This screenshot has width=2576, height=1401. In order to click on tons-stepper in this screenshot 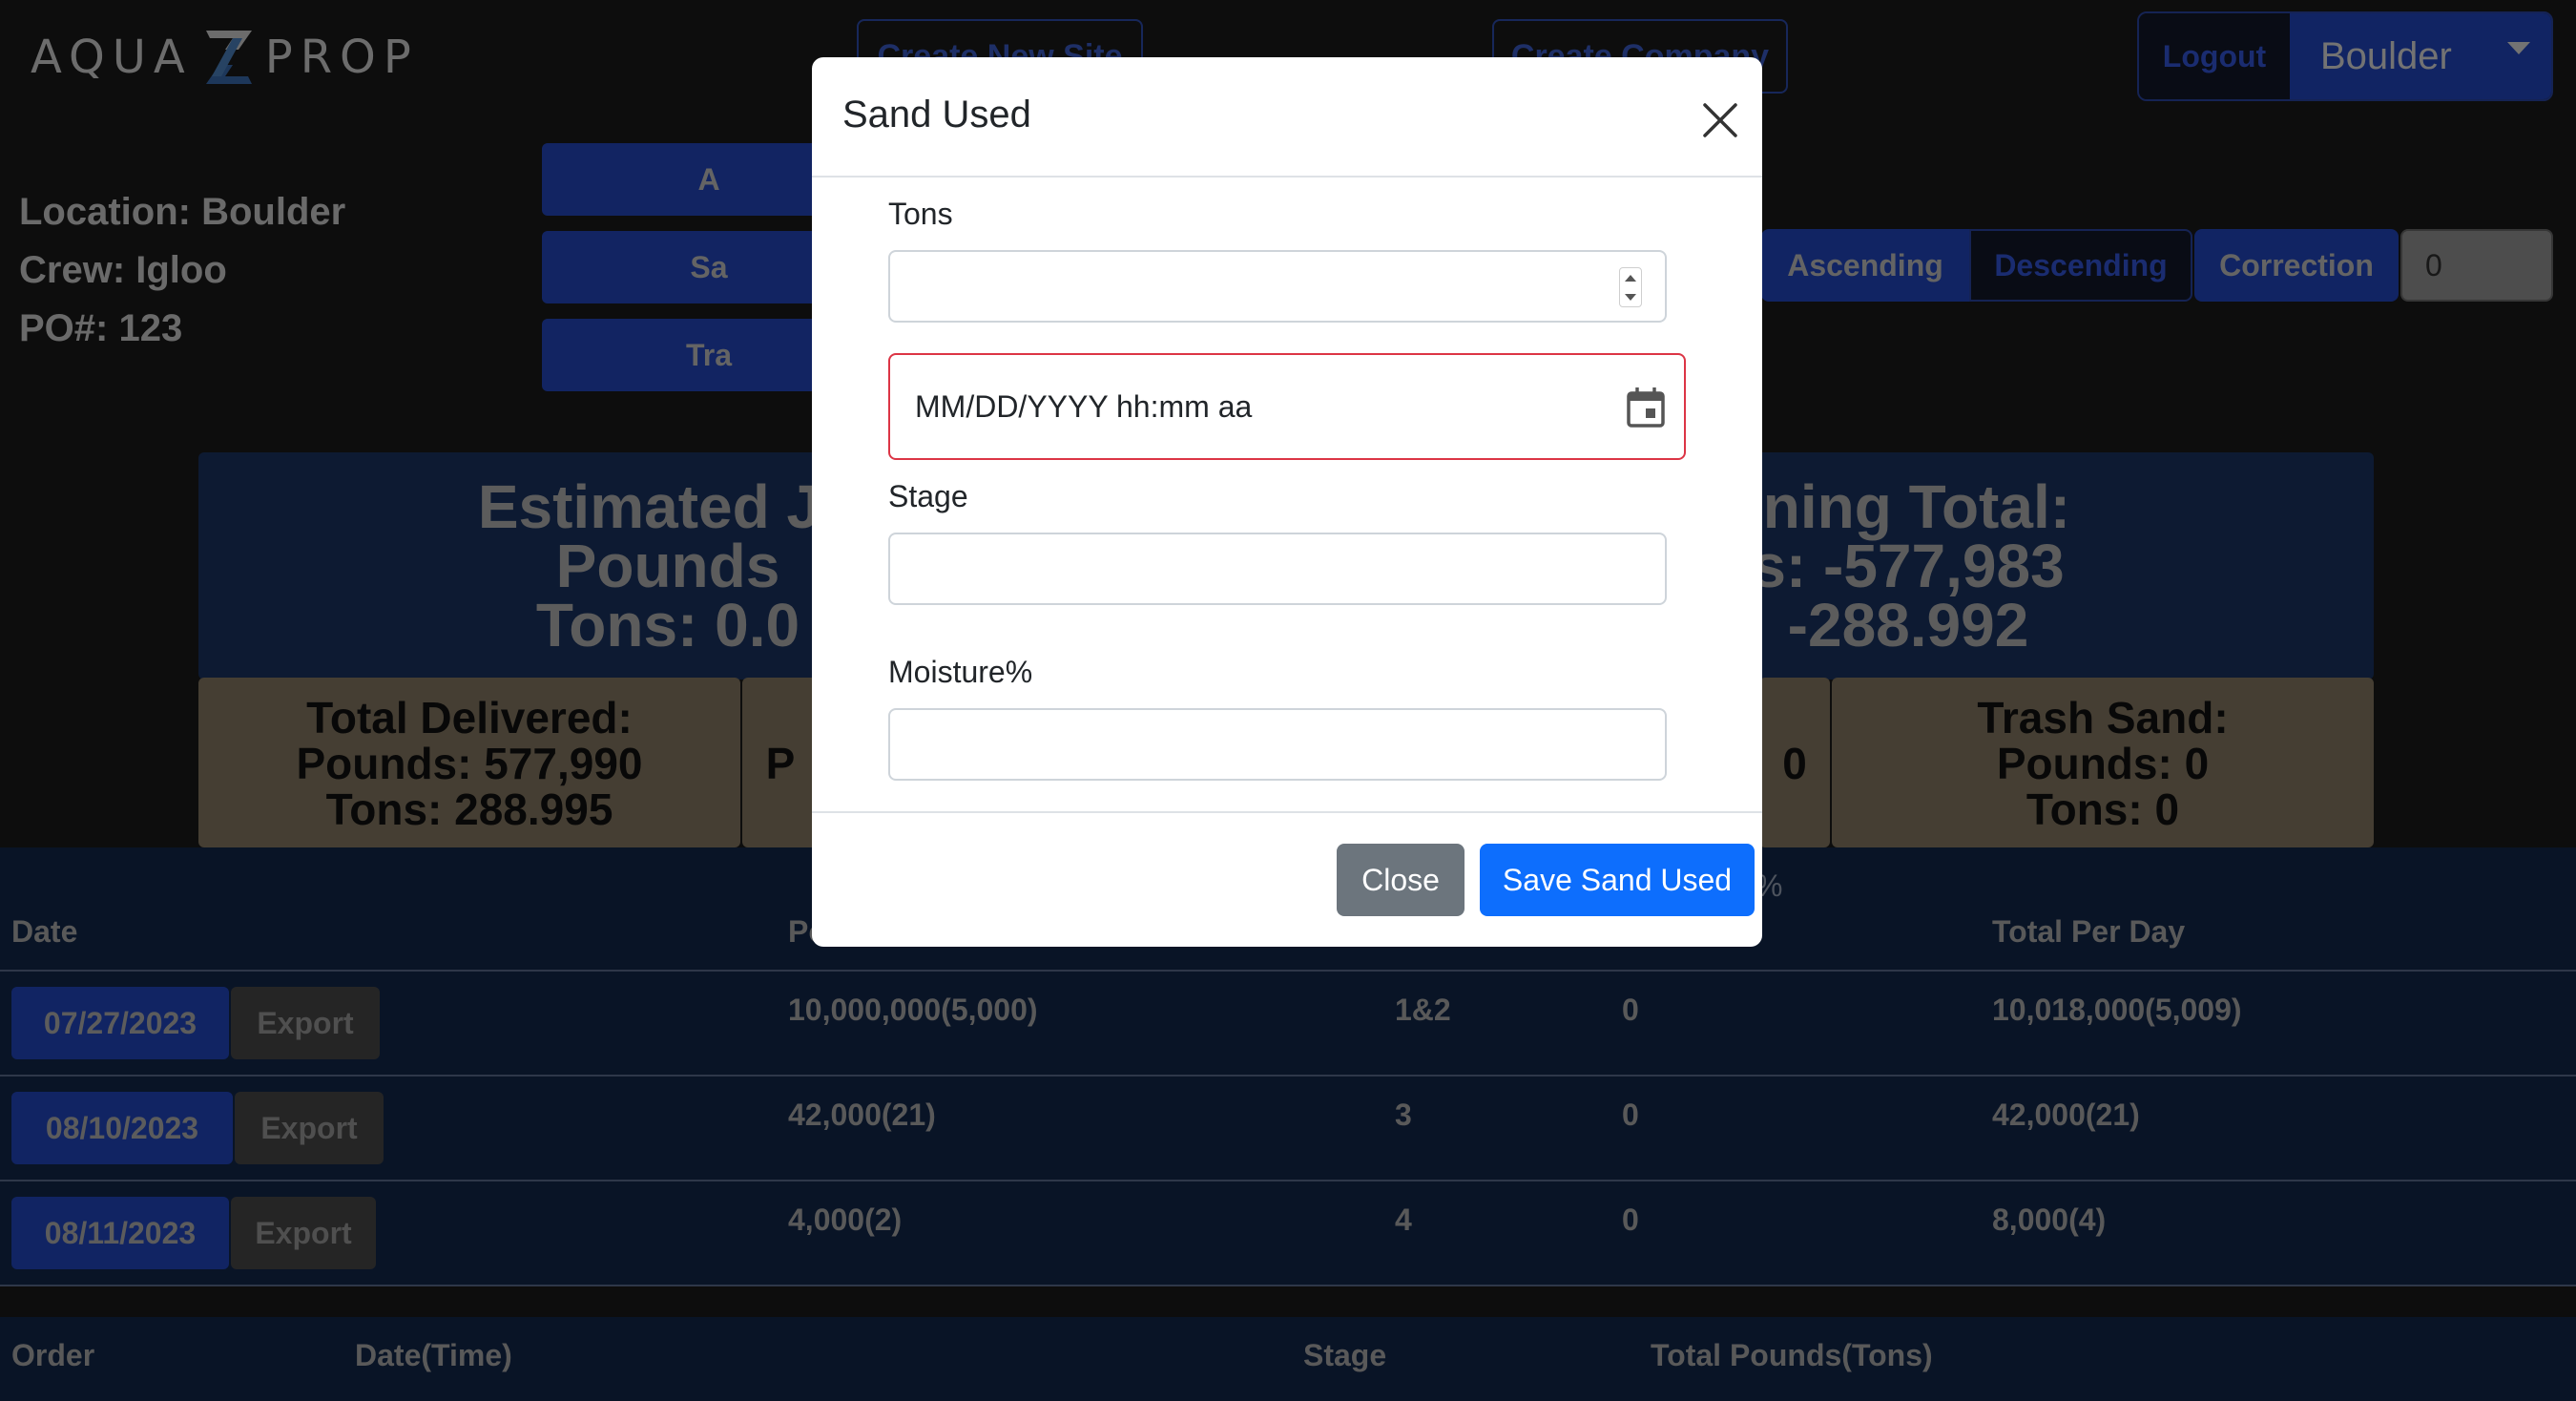, I will do `click(1630, 287)`.